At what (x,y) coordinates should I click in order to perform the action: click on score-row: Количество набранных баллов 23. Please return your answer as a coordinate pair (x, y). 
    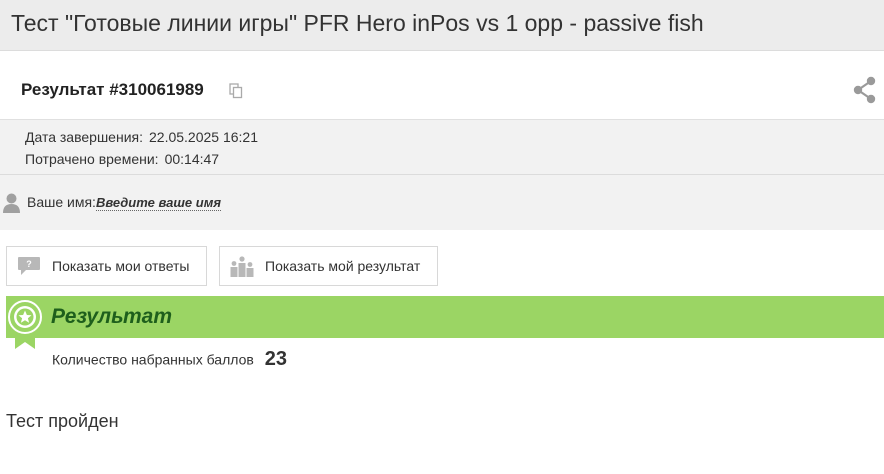
    Looking at the image, I should click on (169, 359).